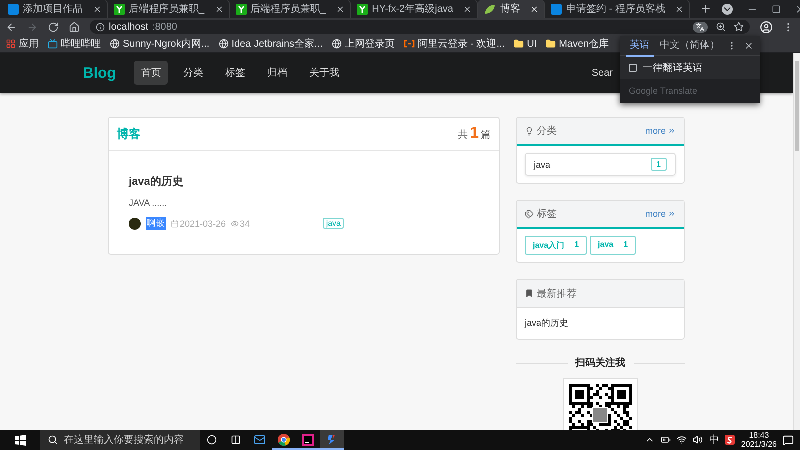 Image resolution: width=800 pixels, height=450 pixels. What do you see at coordinates (324, 73) in the screenshot?
I see `nav-item: 关于我` at bounding box center [324, 73].